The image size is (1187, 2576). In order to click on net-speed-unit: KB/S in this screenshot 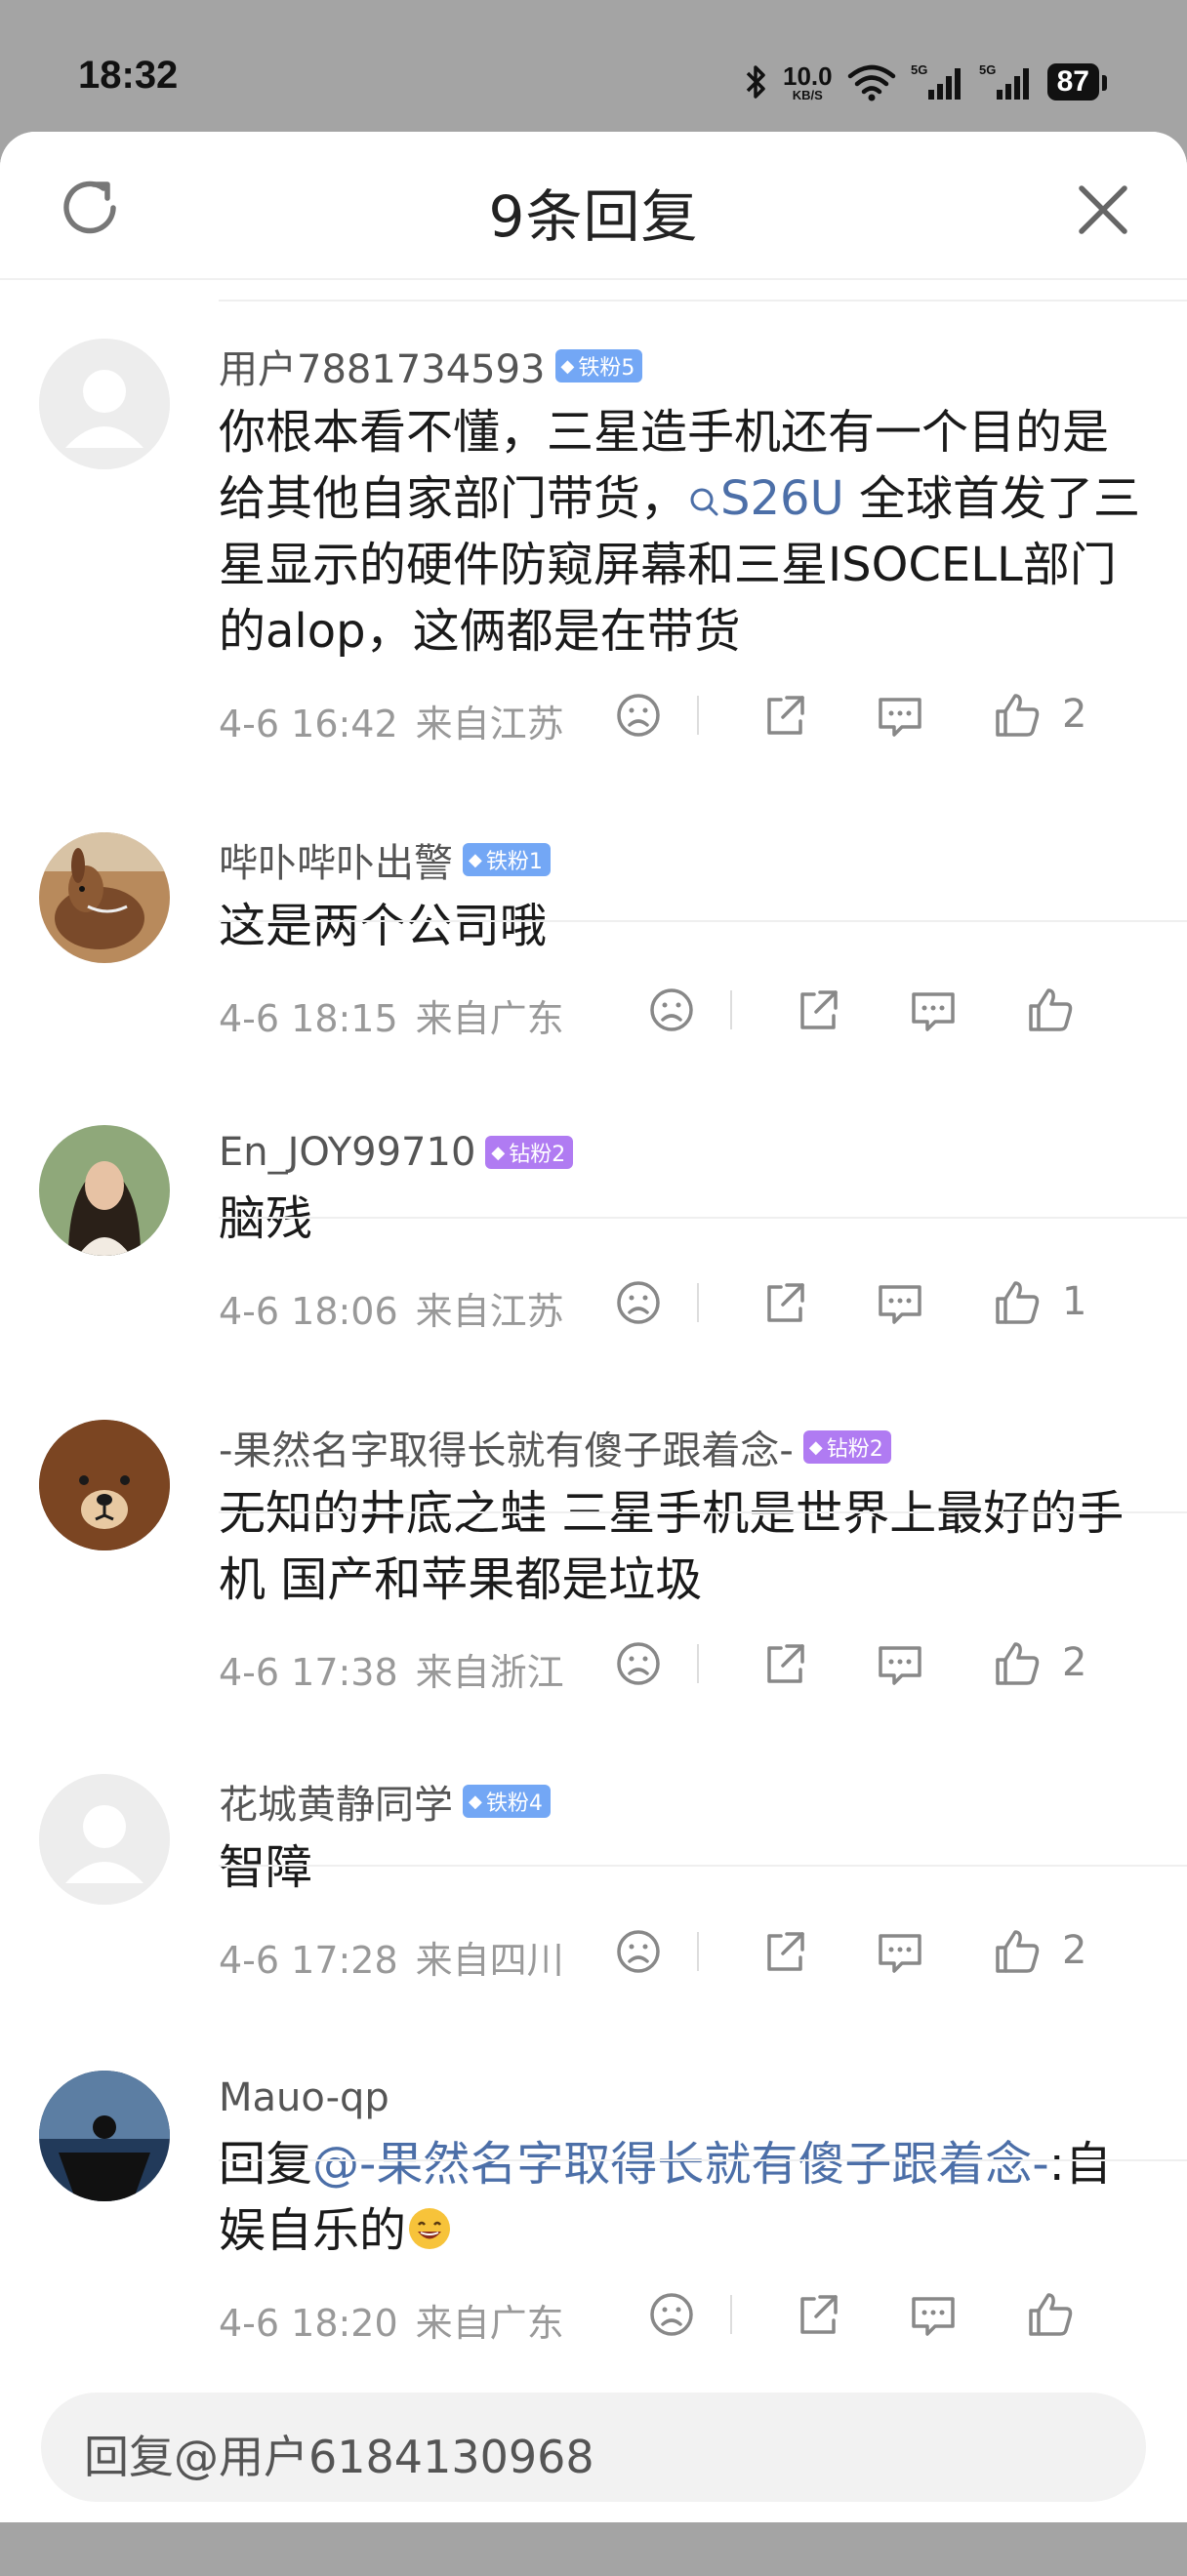, I will do `click(807, 94)`.